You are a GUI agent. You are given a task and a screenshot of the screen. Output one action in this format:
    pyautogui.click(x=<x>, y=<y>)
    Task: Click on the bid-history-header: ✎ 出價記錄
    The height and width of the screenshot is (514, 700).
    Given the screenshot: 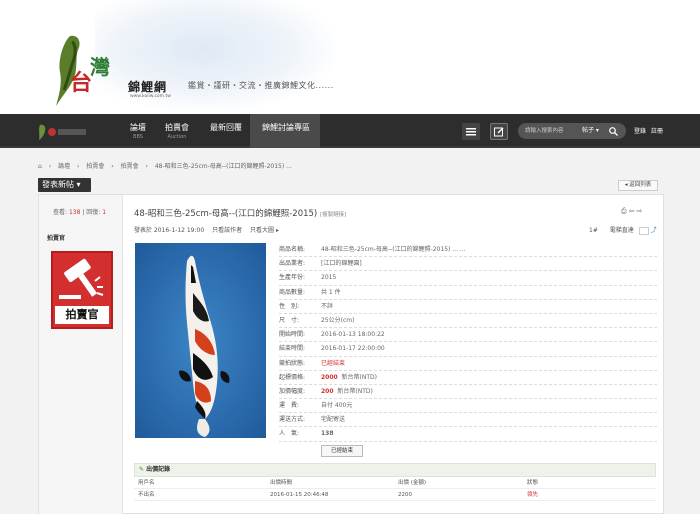 What is the action you would take?
    pyautogui.click(x=395, y=470)
    